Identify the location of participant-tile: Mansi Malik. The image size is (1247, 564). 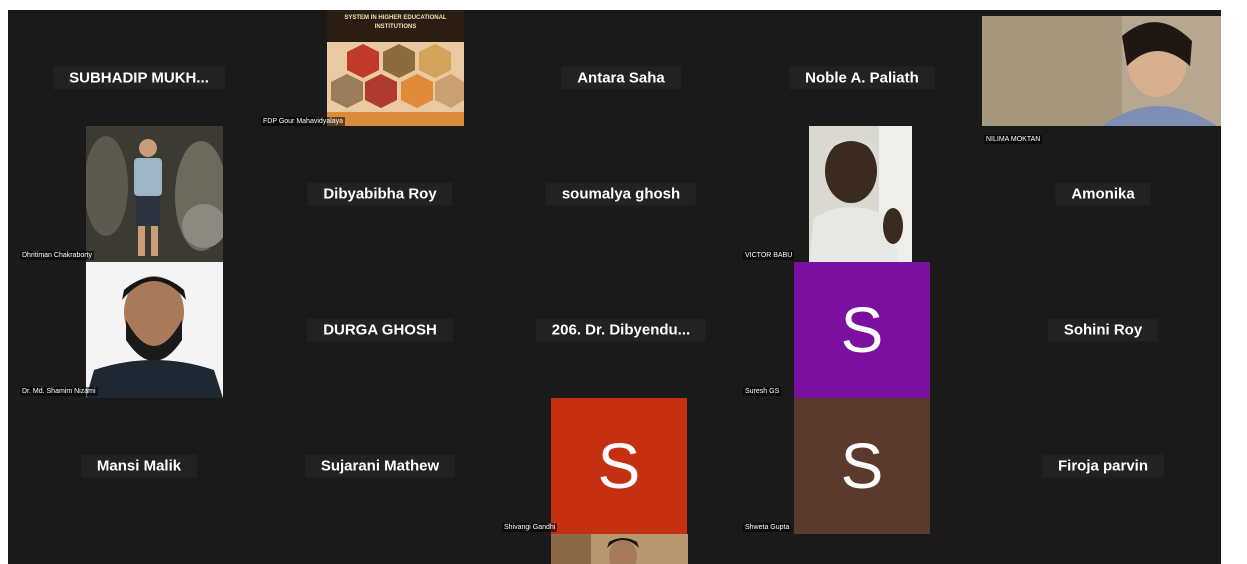
(139, 466).